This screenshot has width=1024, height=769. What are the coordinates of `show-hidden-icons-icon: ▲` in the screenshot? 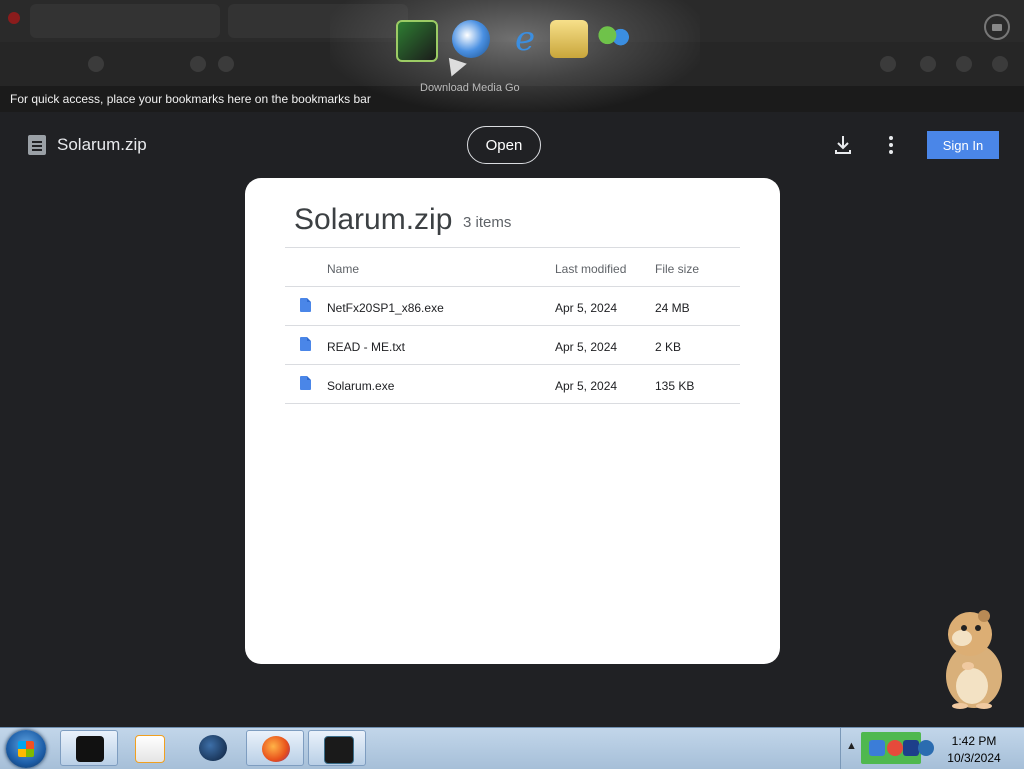 It's located at (851, 746).